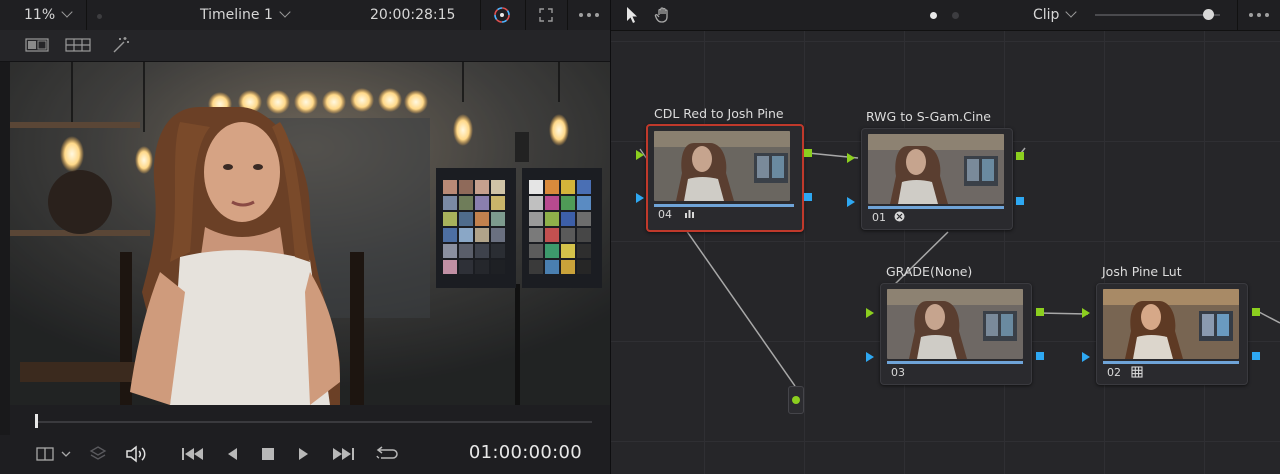 The width and height of the screenshot is (1280, 474). Describe the element at coordinates (1256, 356) in the screenshot. I see `node-02-alpha-output` at that location.